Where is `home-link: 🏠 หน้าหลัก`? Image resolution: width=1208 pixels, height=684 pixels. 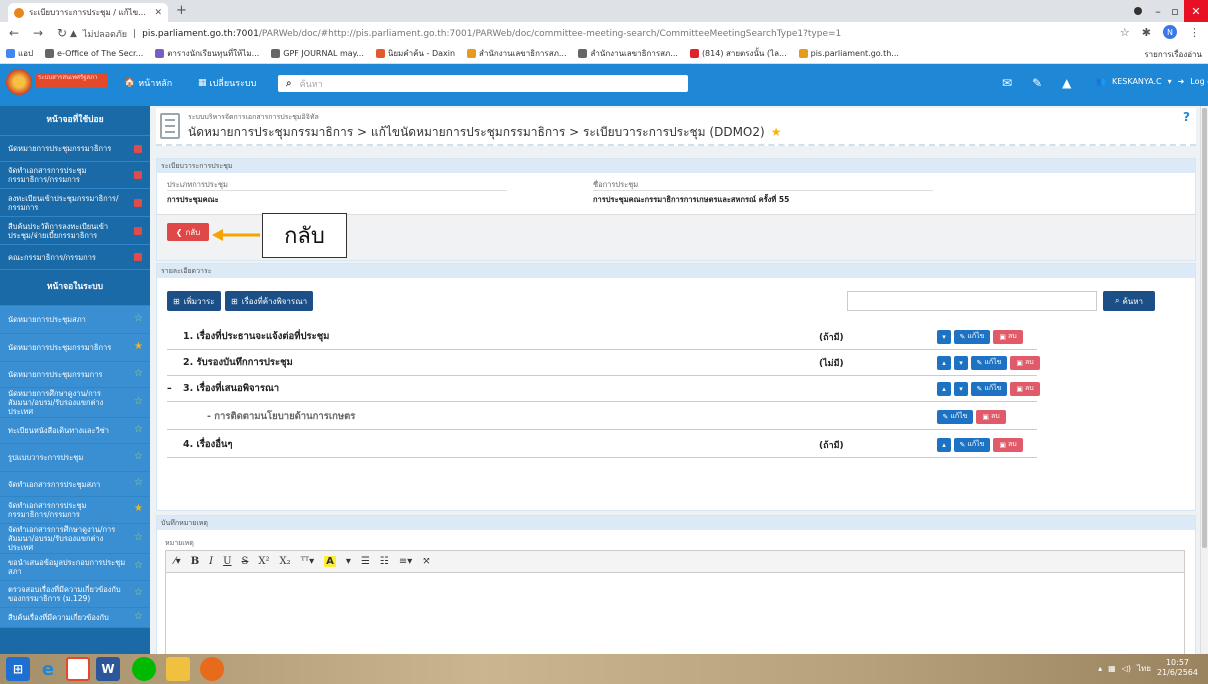
home-link: 🏠 หน้าหลัก is located at coordinates (148, 83).